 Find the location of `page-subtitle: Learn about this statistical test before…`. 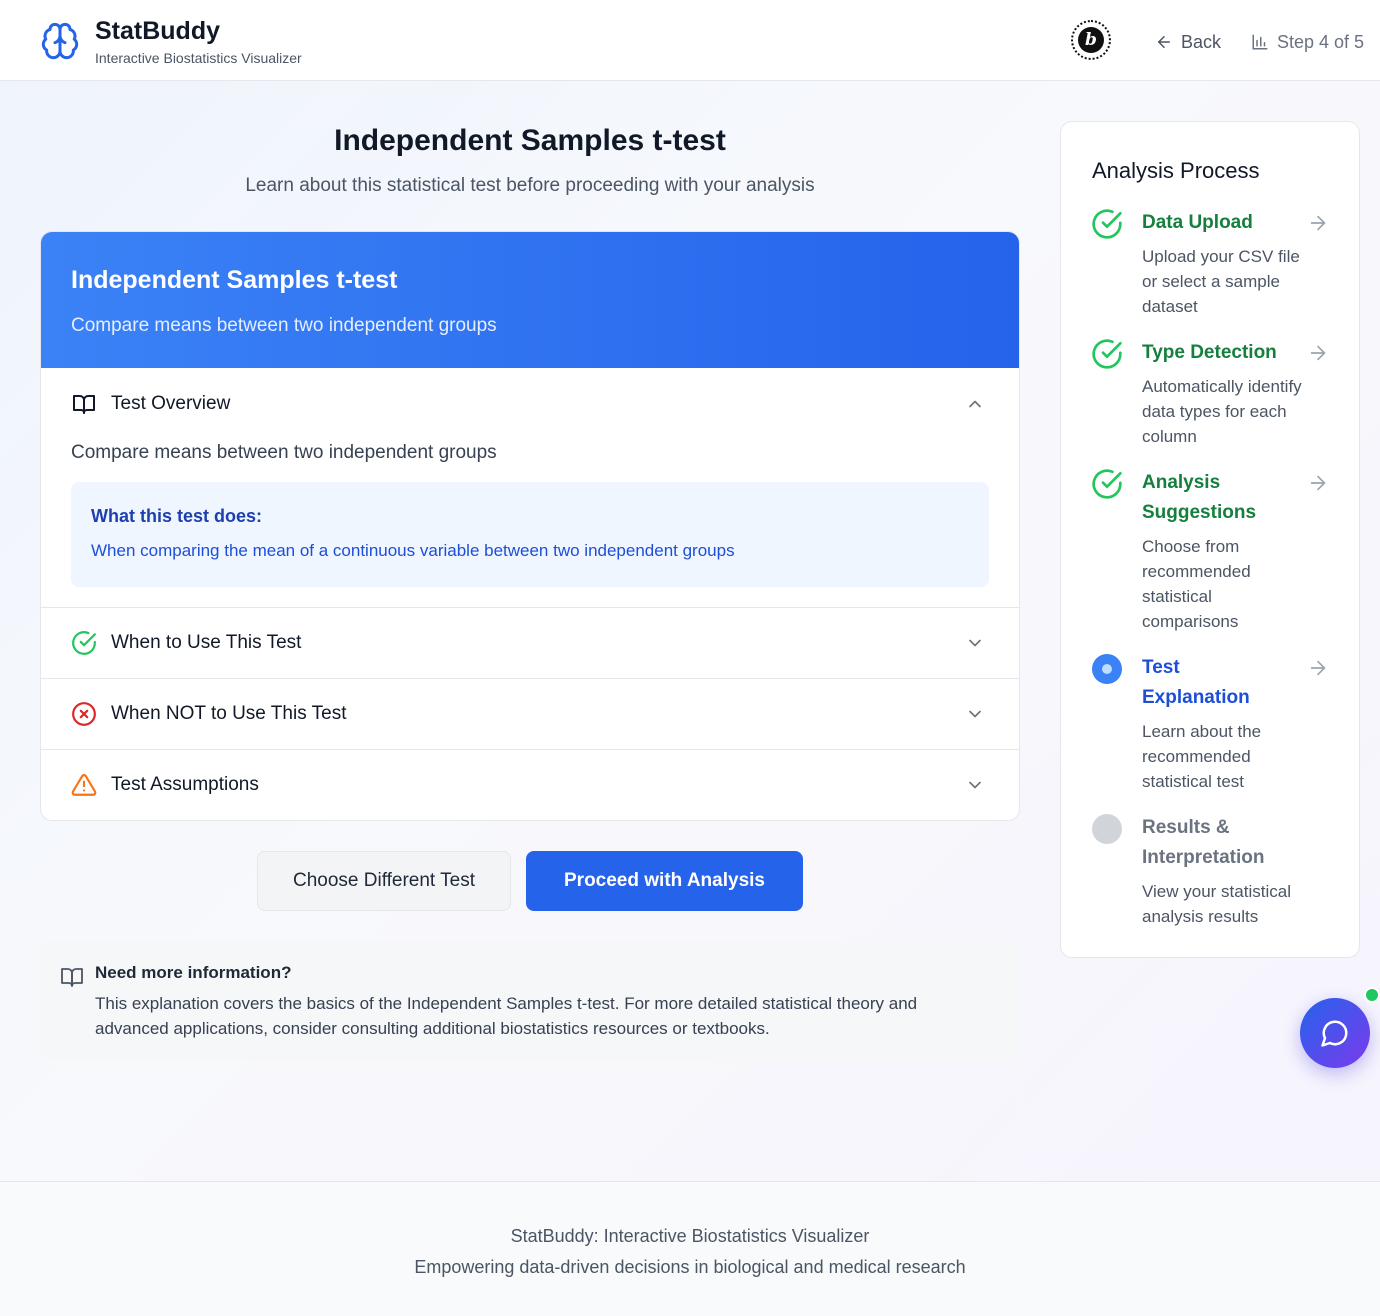

page-subtitle: Learn about this statistical test before… is located at coordinates (530, 185).